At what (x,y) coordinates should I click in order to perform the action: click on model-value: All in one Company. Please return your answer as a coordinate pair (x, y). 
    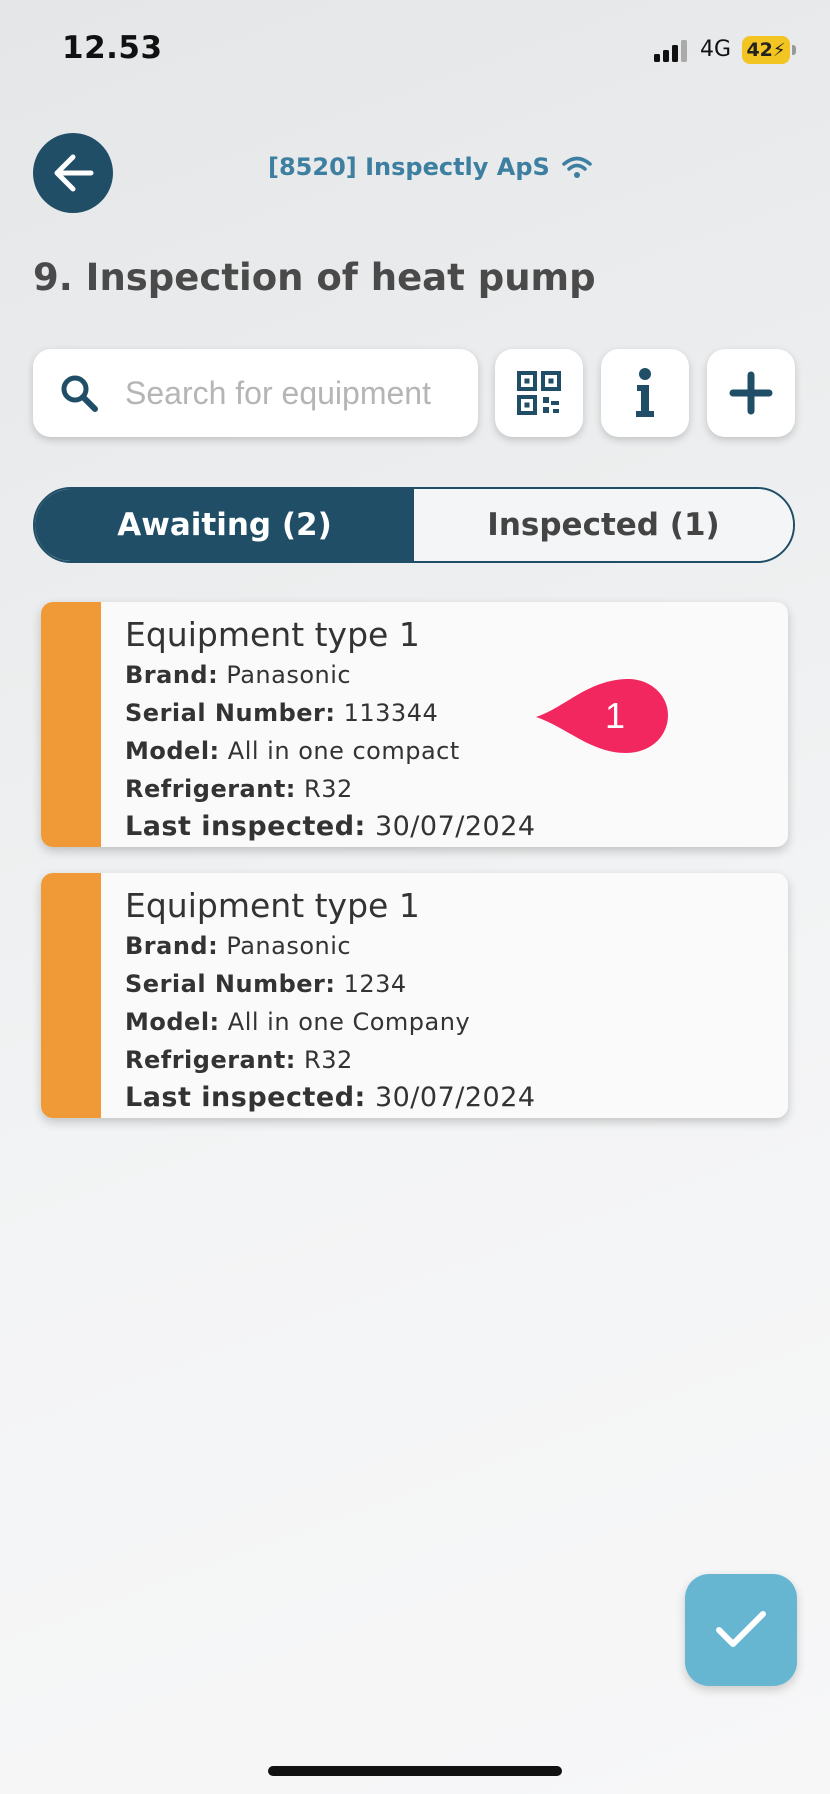
    Looking at the image, I should click on (349, 1022).